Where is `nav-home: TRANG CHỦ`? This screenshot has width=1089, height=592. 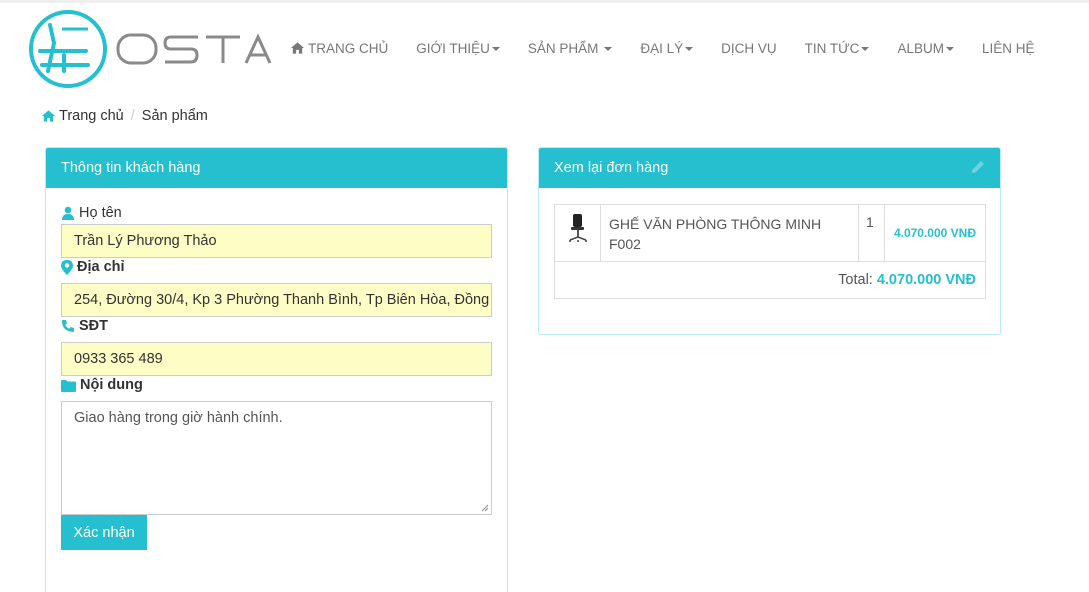
nav-home: TRANG CHỦ is located at coordinates (339, 48).